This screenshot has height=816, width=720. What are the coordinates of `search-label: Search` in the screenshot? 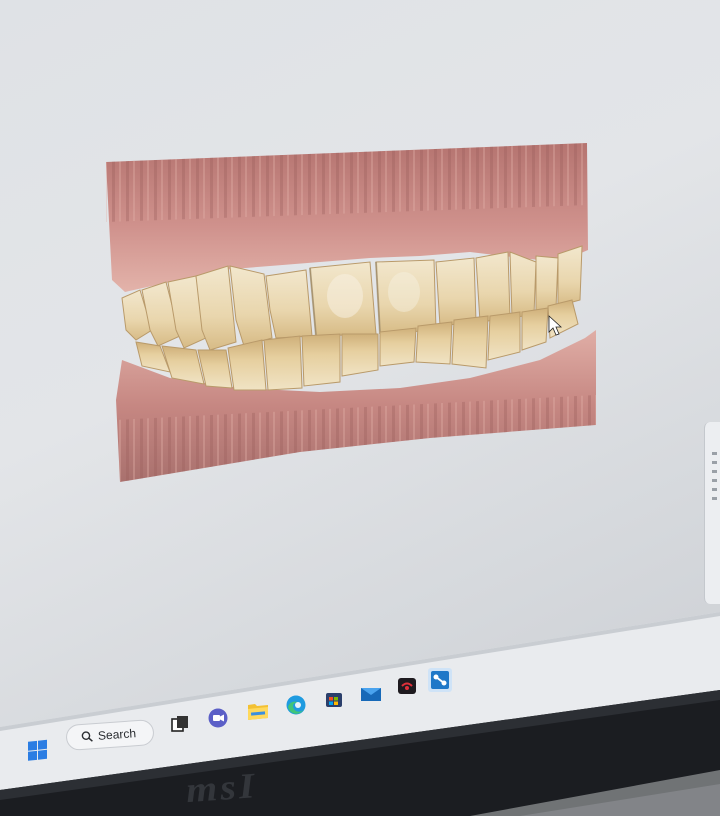 It's located at (117, 734).